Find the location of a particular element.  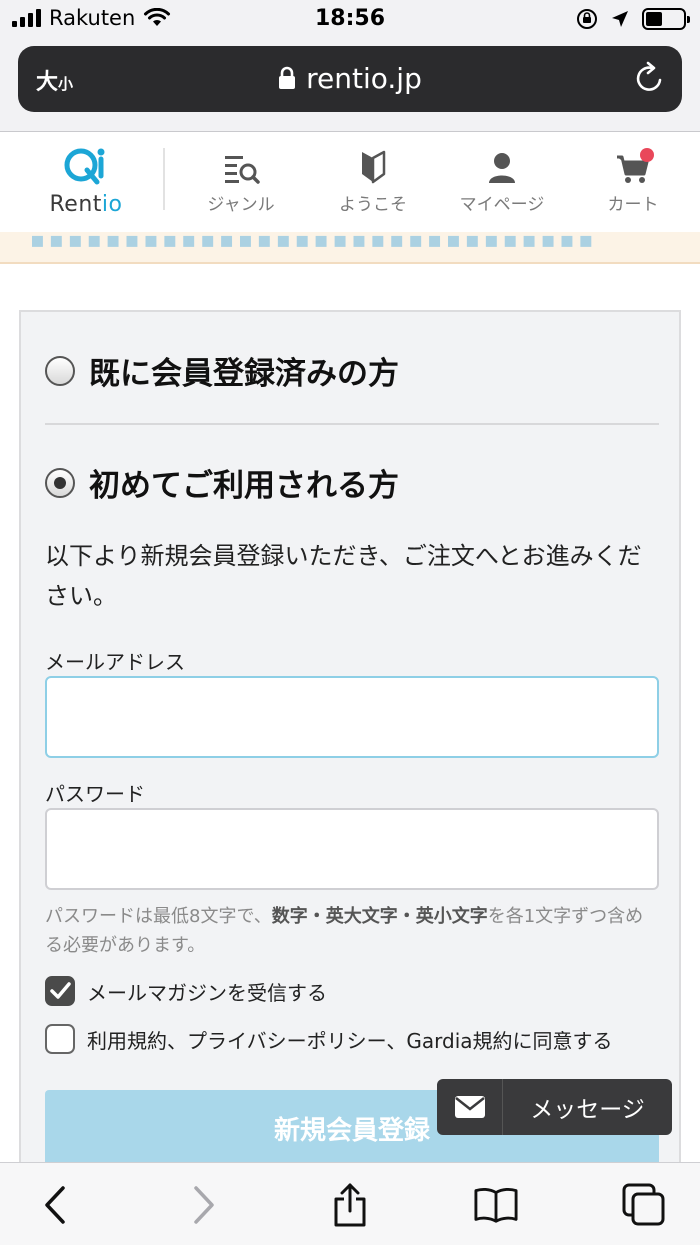

forward-icon is located at coordinates (204, 1205).